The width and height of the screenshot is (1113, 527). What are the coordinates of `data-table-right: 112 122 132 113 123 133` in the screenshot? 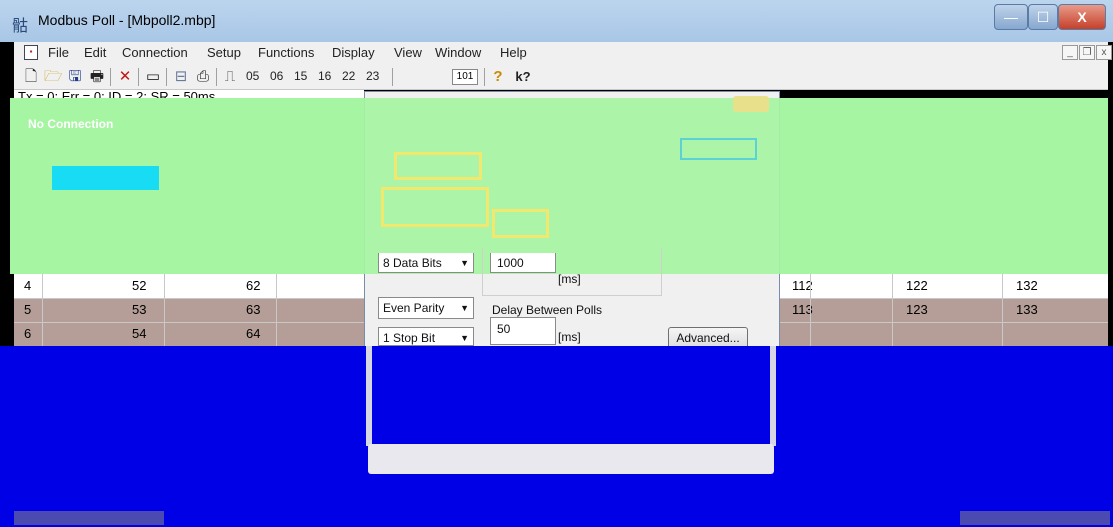 It's located at (944, 310).